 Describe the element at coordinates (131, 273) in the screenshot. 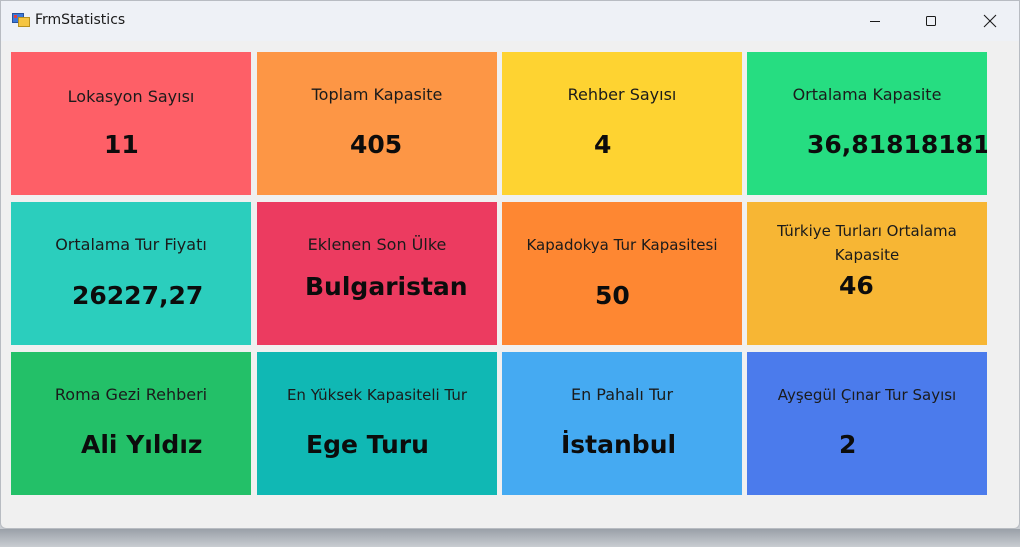

I see `tile-ortalama-tur-fiyati: Ortalama Tur Fiyatı 26227,27` at that location.